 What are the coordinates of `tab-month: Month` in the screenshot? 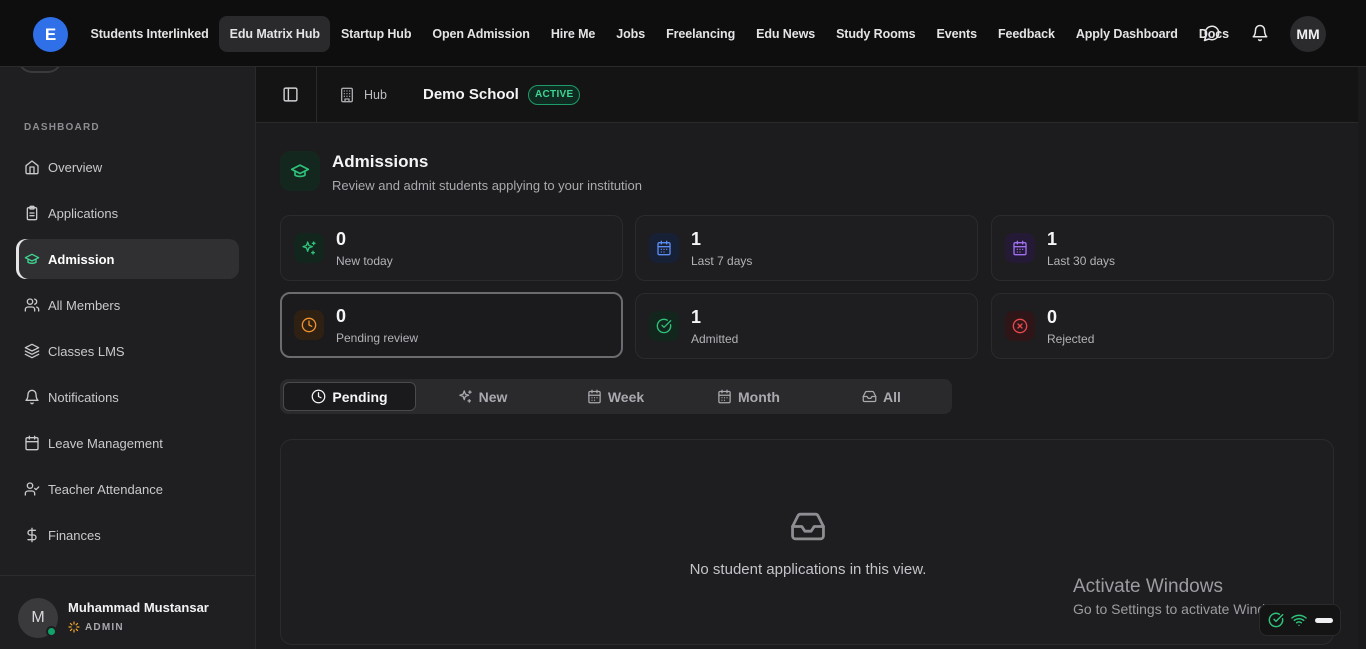 It's located at (748, 396).